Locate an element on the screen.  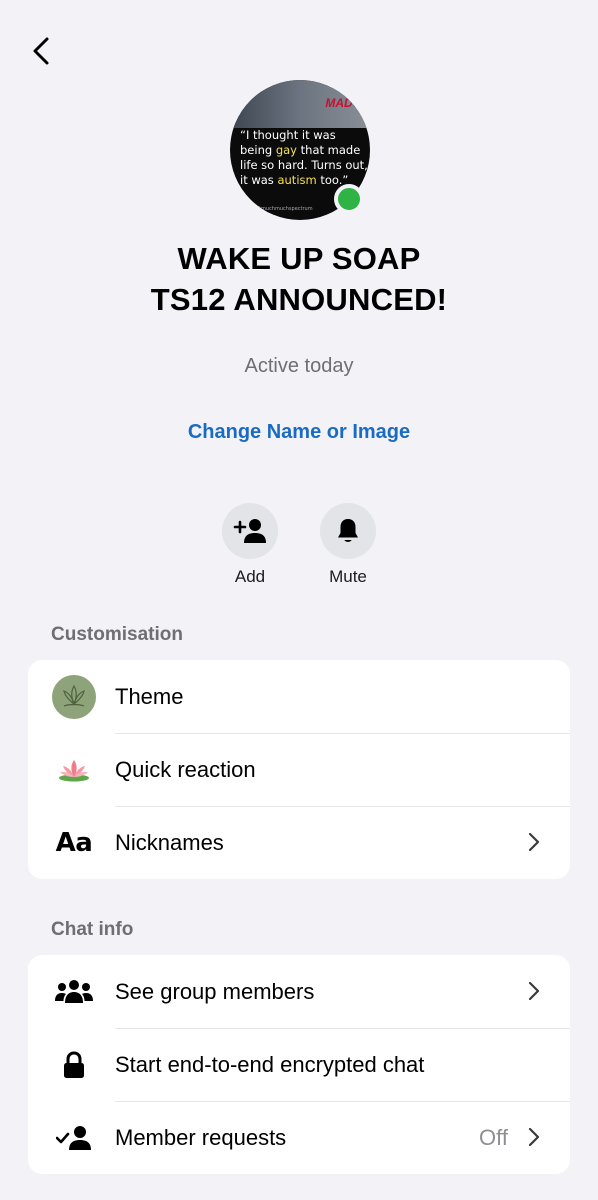
nicknames-label: Nicknames is located at coordinates (169, 842).